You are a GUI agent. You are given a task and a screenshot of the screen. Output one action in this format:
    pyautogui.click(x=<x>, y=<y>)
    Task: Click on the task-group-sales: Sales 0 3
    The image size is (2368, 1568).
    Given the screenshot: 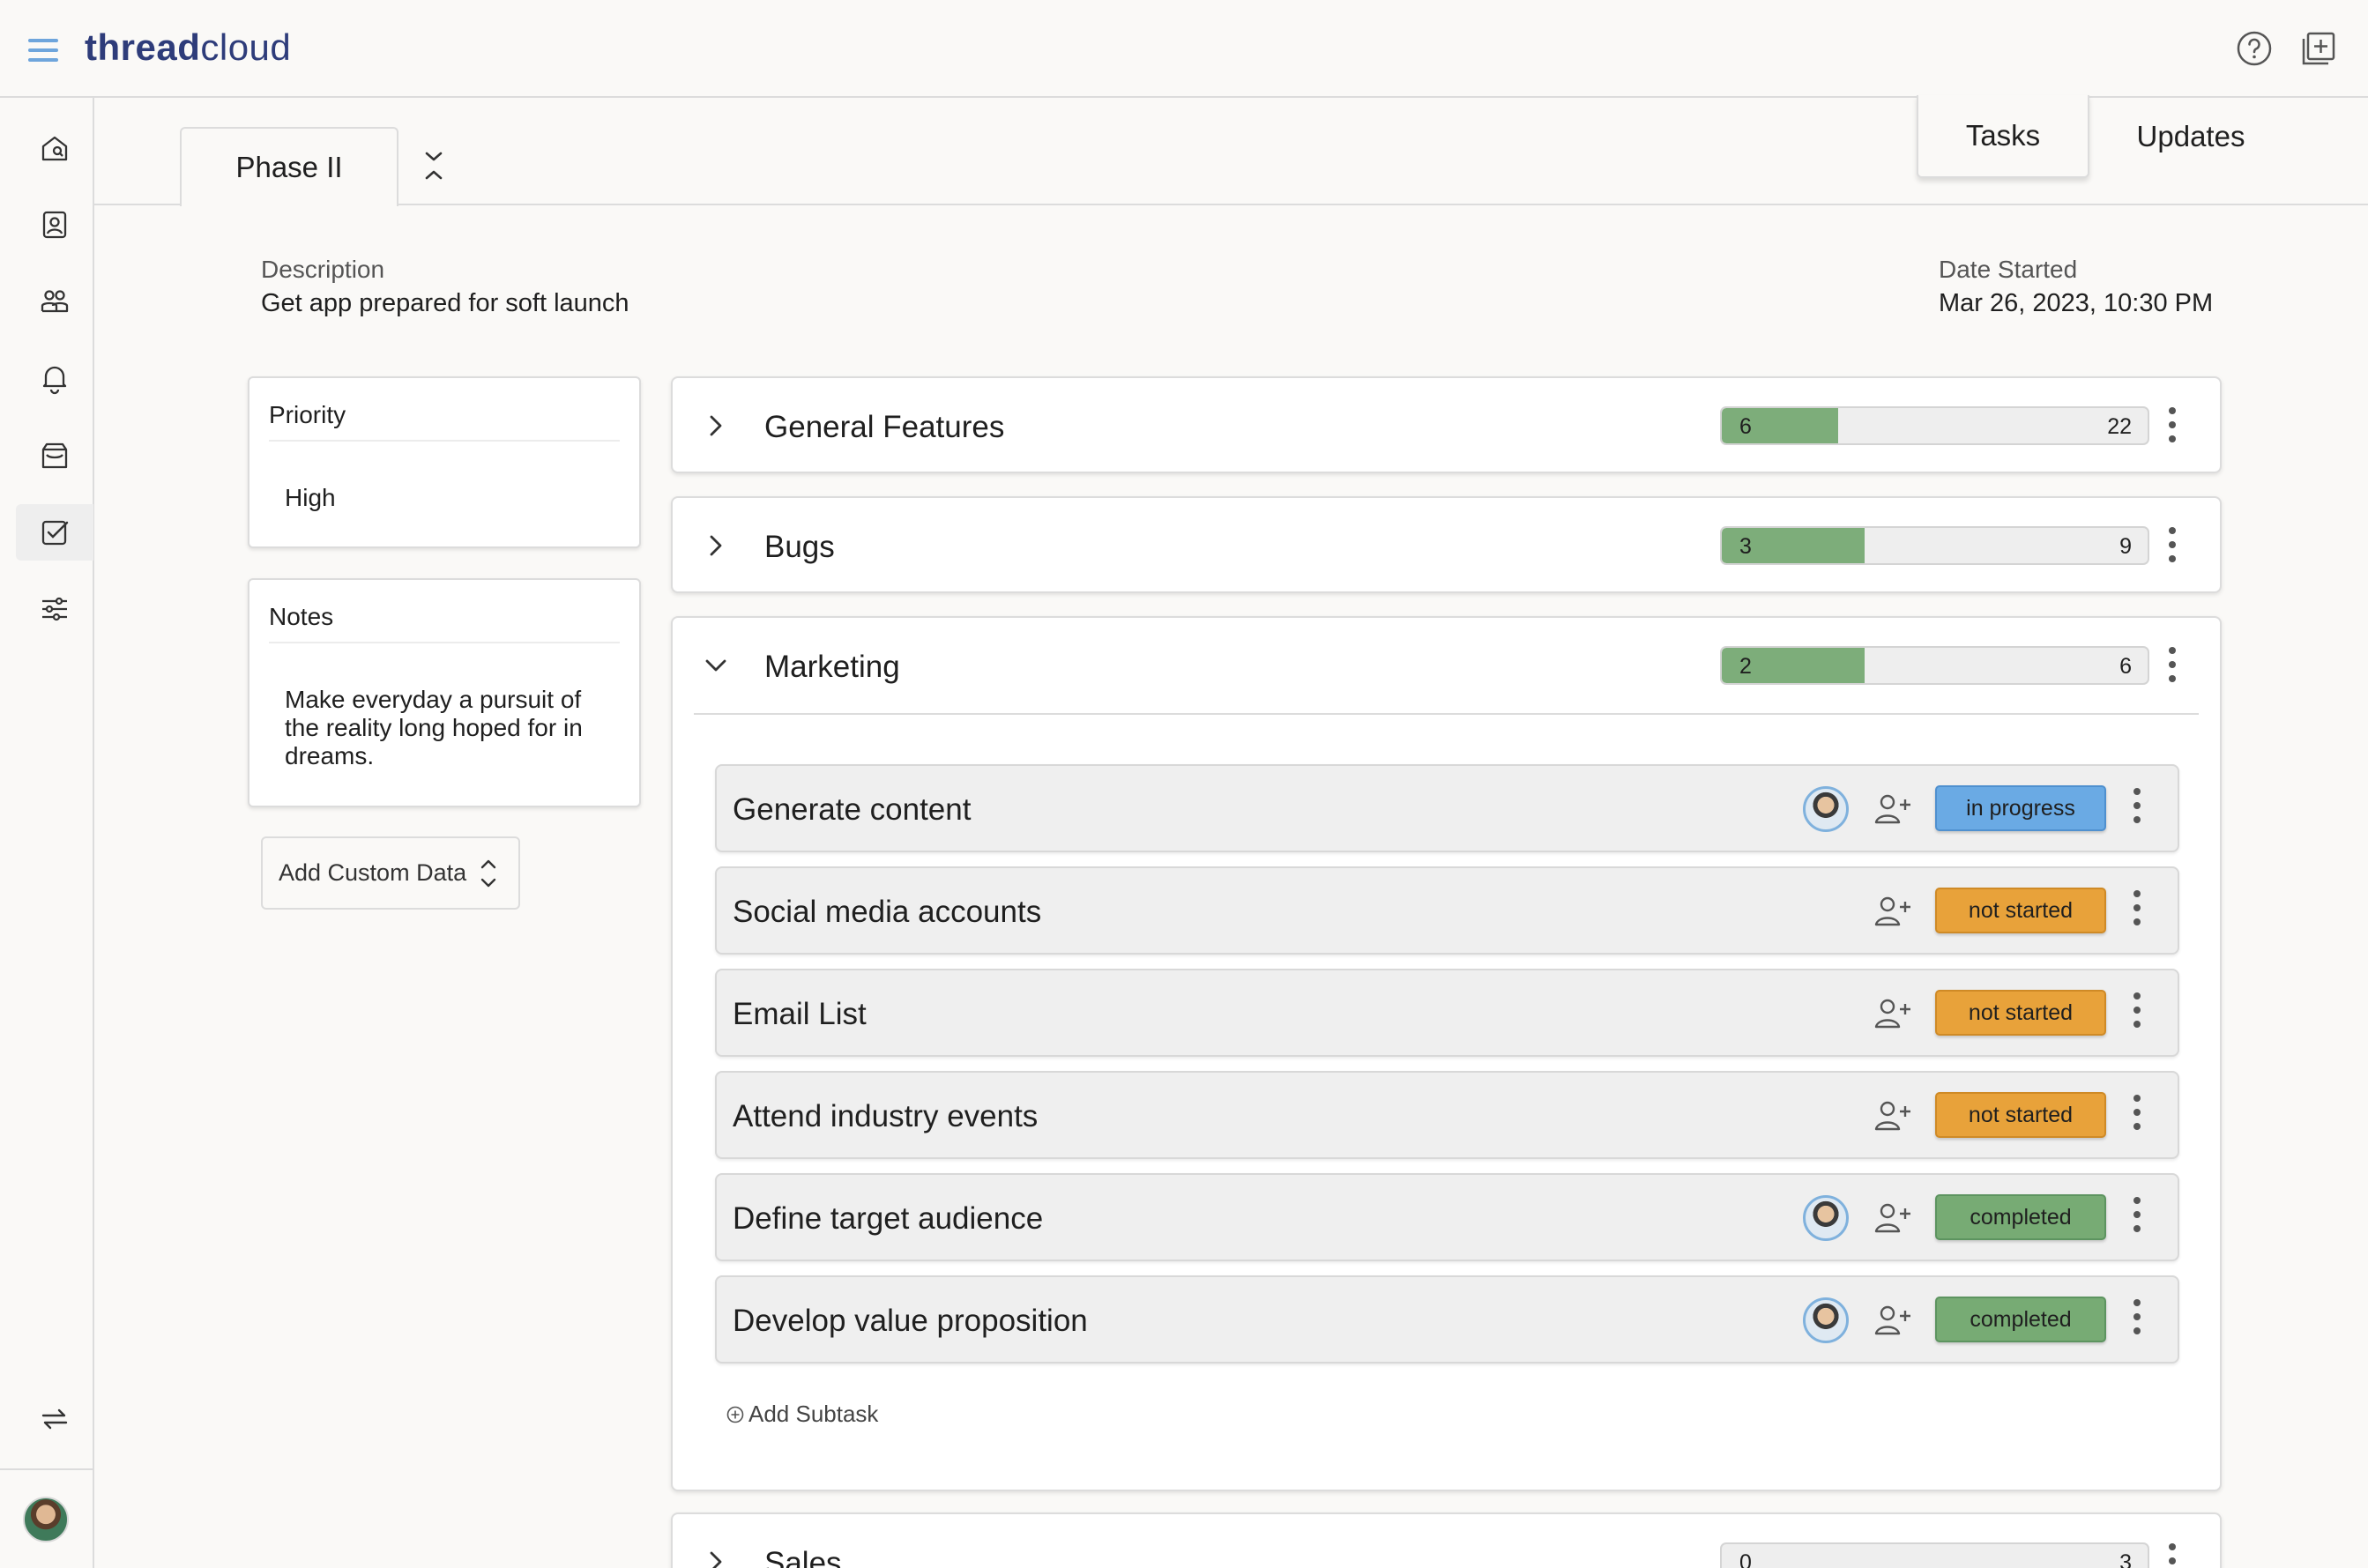 What is the action you would take?
    pyautogui.click(x=1446, y=1540)
    